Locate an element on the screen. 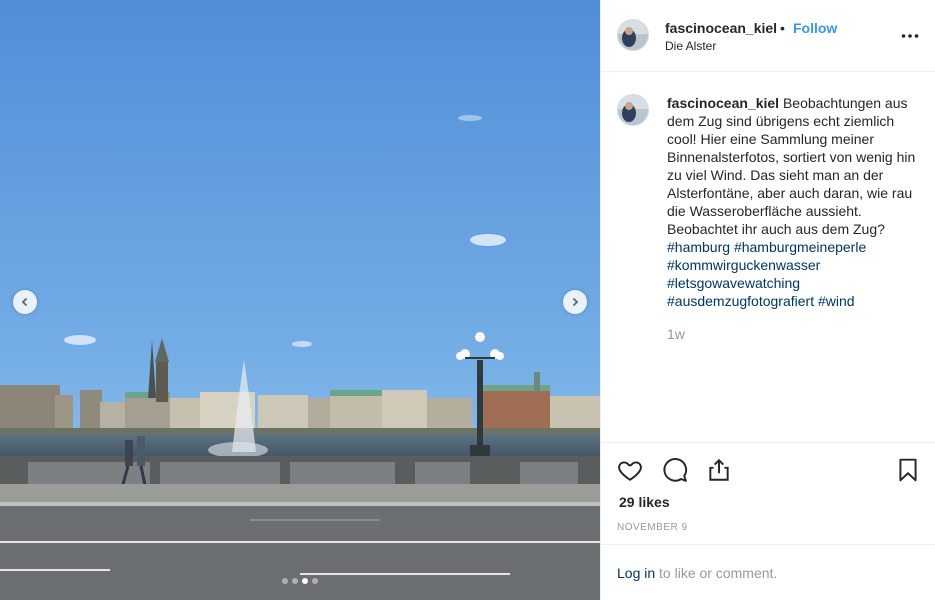  likes-count: 29 likes is located at coordinates (644, 502).